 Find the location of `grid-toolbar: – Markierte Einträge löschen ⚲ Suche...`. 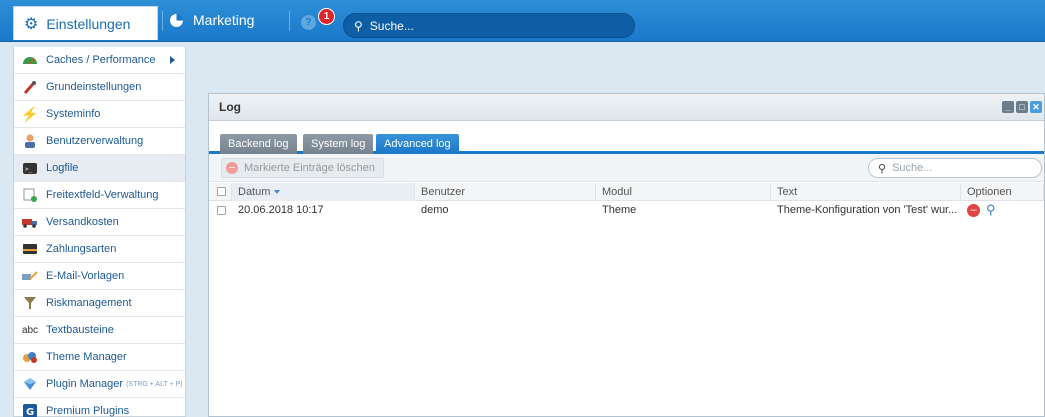

grid-toolbar: – Markierte Einträge löschen ⚲ Suche... is located at coordinates (626, 168).